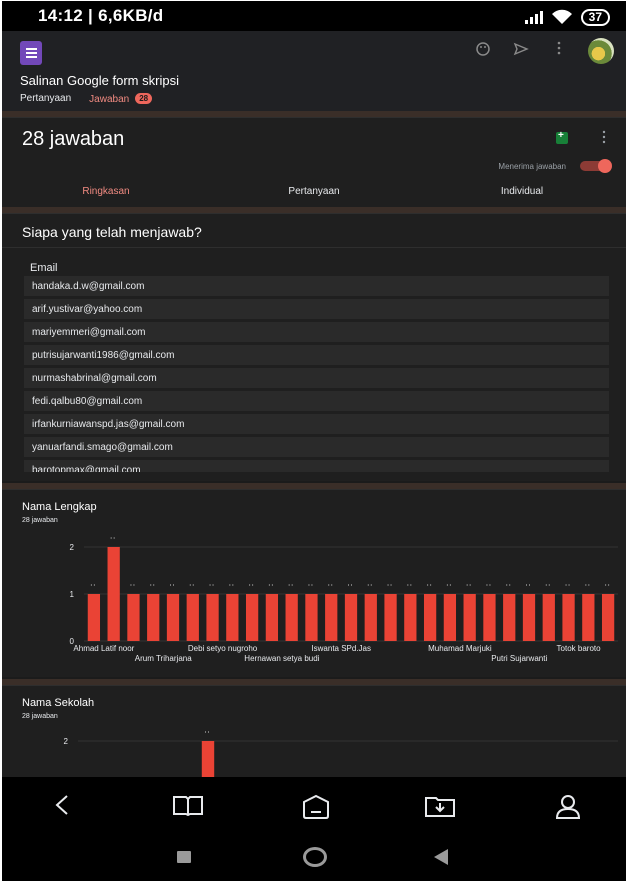 Image resolution: width=628 pixels, height=882 pixels. I want to click on email-row: yanuarfandi.smago@gmail.com, so click(316, 447).